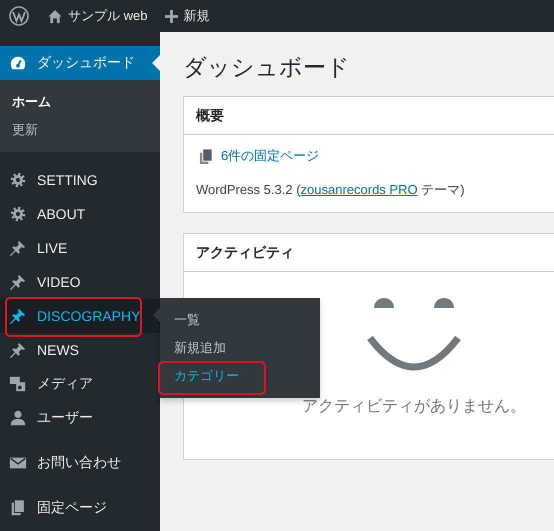  I want to click on submenu-item: 一覧, so click(240, 320).